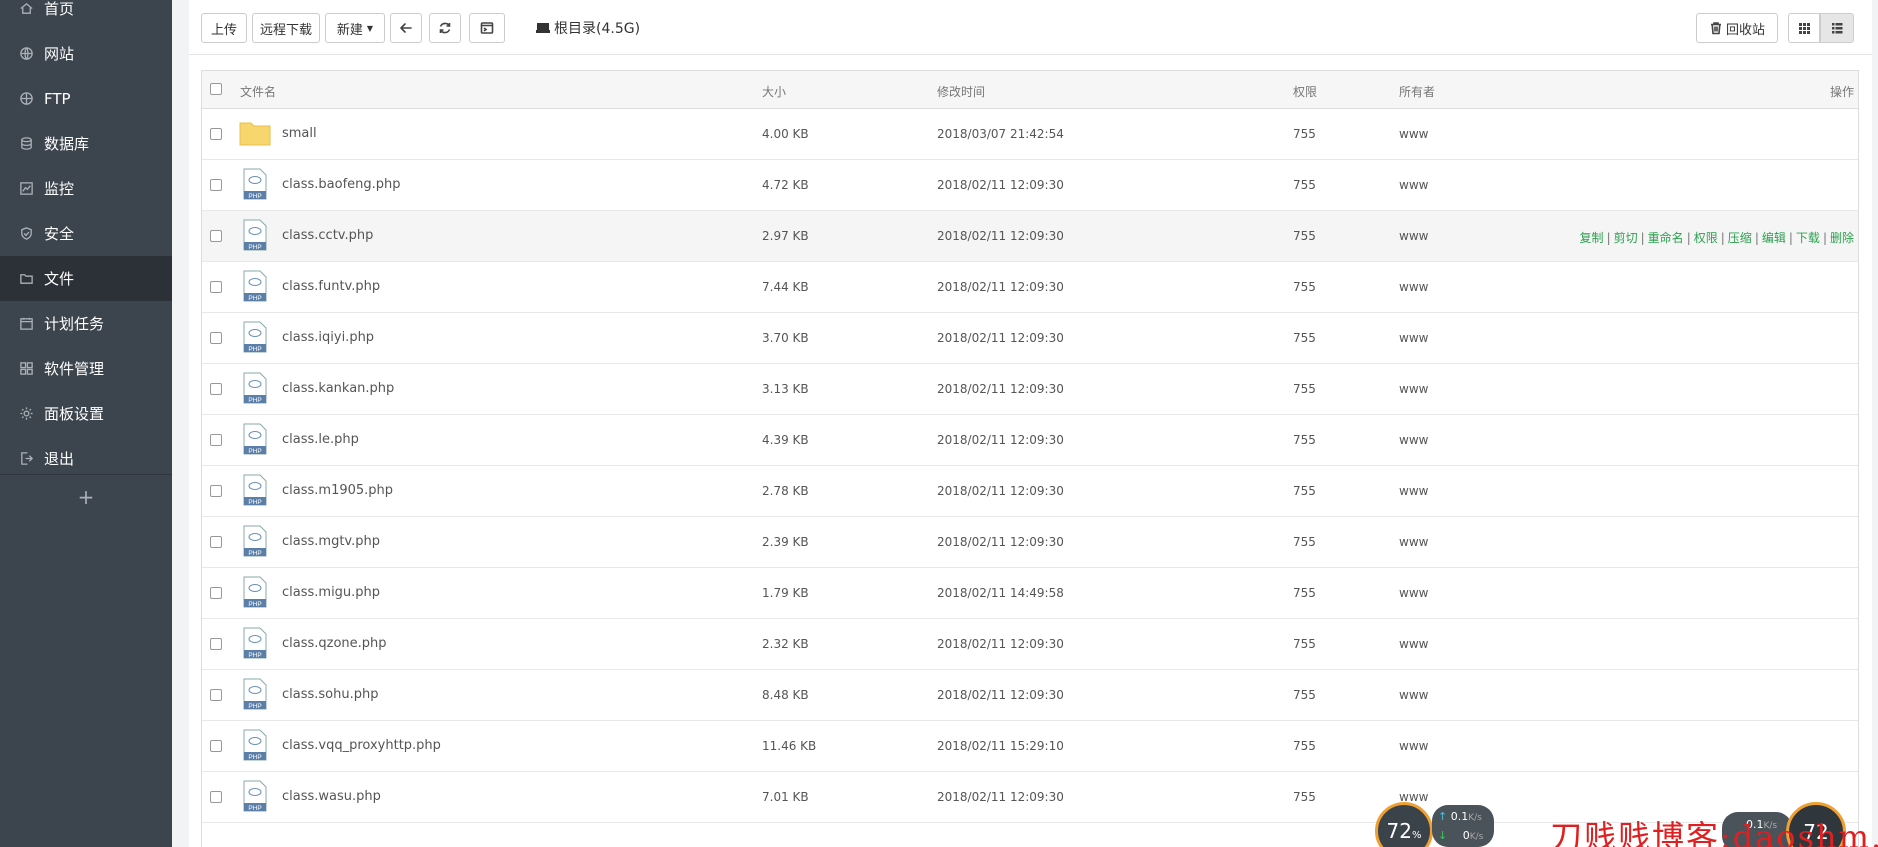 Image resolution: width=1878 pixels, height=847 pixels. Describe the element at coordinates (445, 28) in the screenshot. I see `refresh-button` at that location.